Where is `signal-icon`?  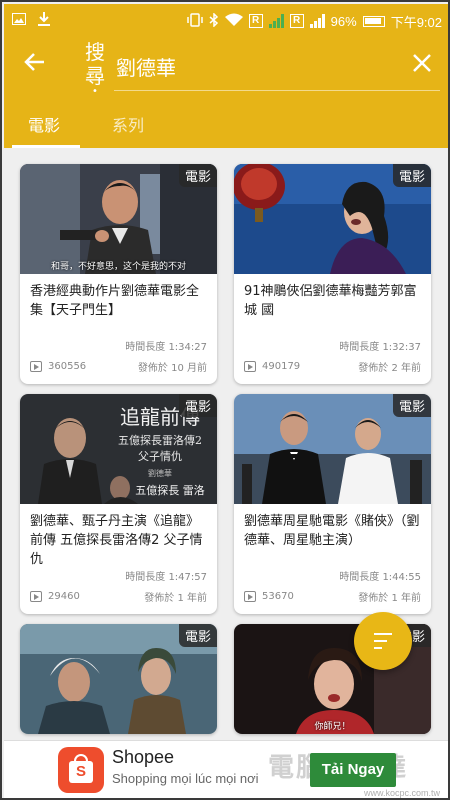 signal-icon is located at coordinates (276, 21).